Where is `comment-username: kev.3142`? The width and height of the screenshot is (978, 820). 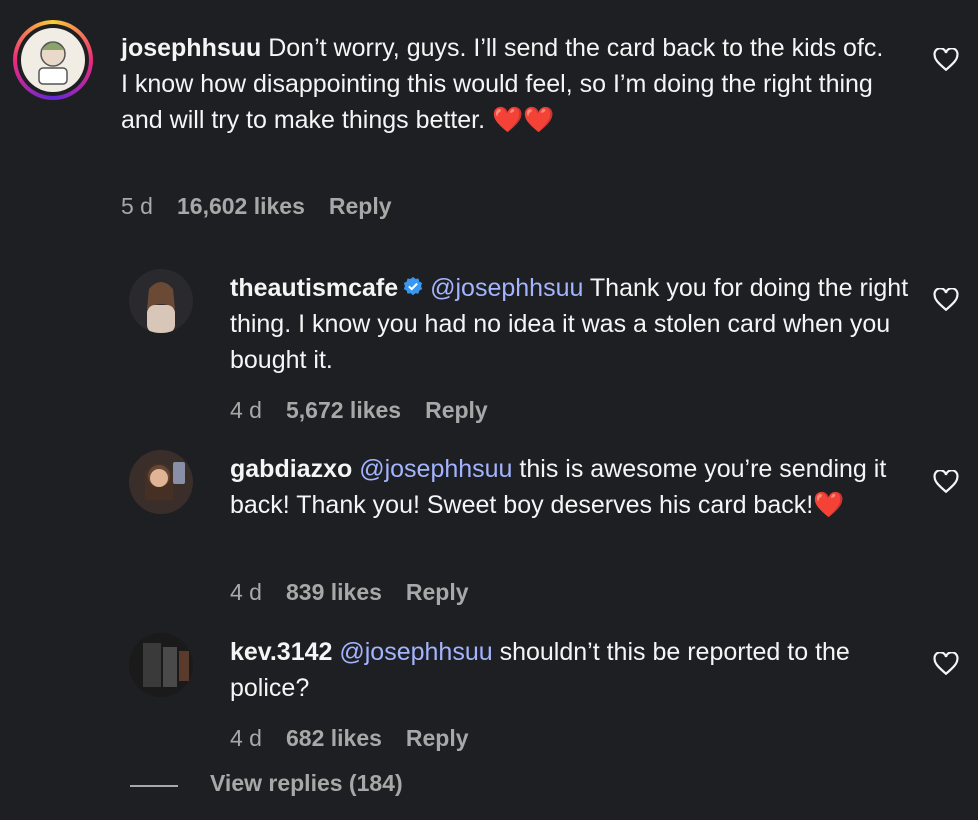
comment-username: kev.3142 is located at coordinates (281, 652).